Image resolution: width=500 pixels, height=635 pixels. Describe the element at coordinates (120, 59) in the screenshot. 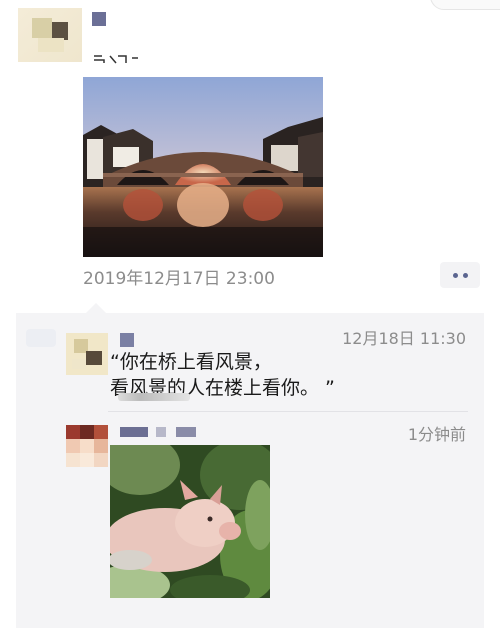

I see `post-text-fragment` at that location.